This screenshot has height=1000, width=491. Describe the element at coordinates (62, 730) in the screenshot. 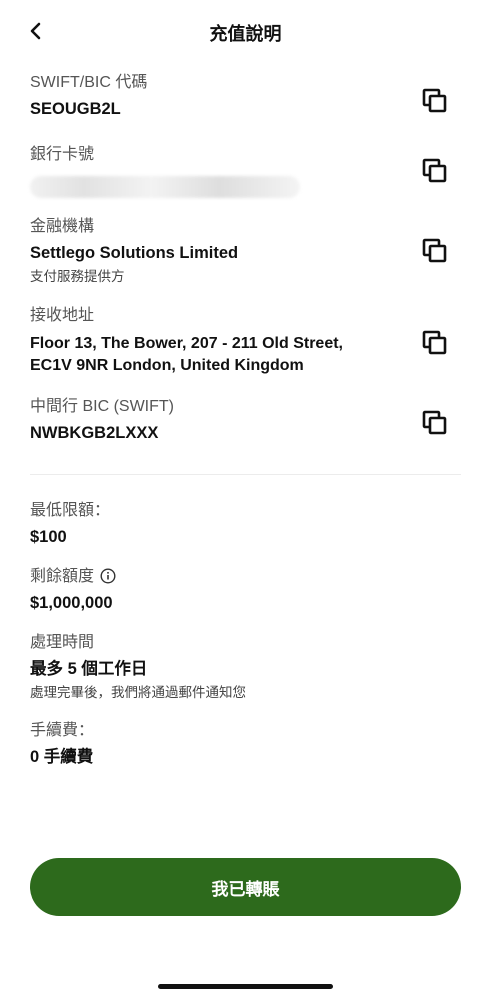

I see `fee-label: 手續費：` at that location.